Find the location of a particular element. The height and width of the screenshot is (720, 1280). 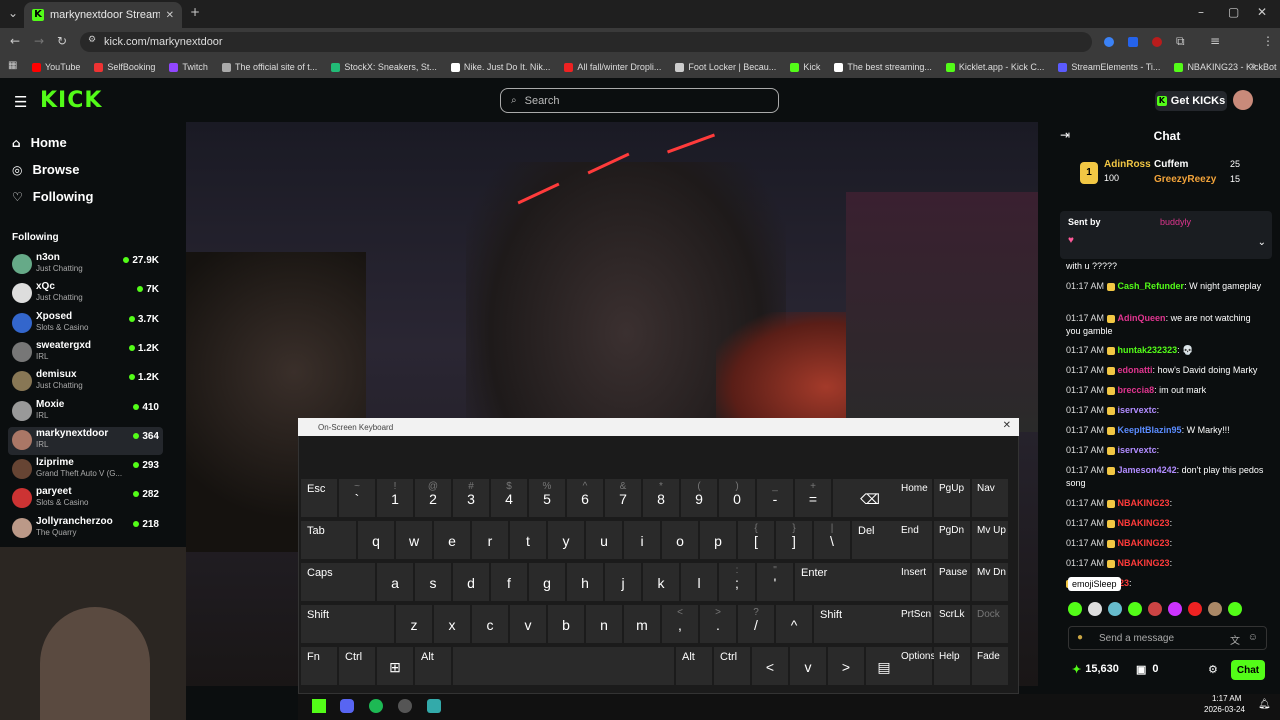

sidebar-channel-item: Xposed Slots & Casino 3.7K is located at coordinates (85, 324).